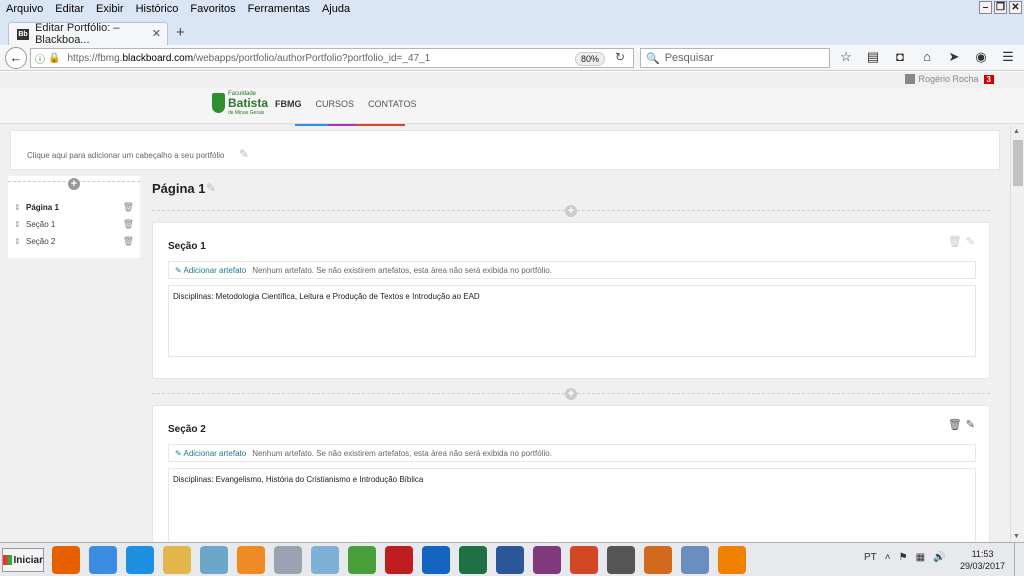  I want to click on windows-flag-icon, so click(7, 560).